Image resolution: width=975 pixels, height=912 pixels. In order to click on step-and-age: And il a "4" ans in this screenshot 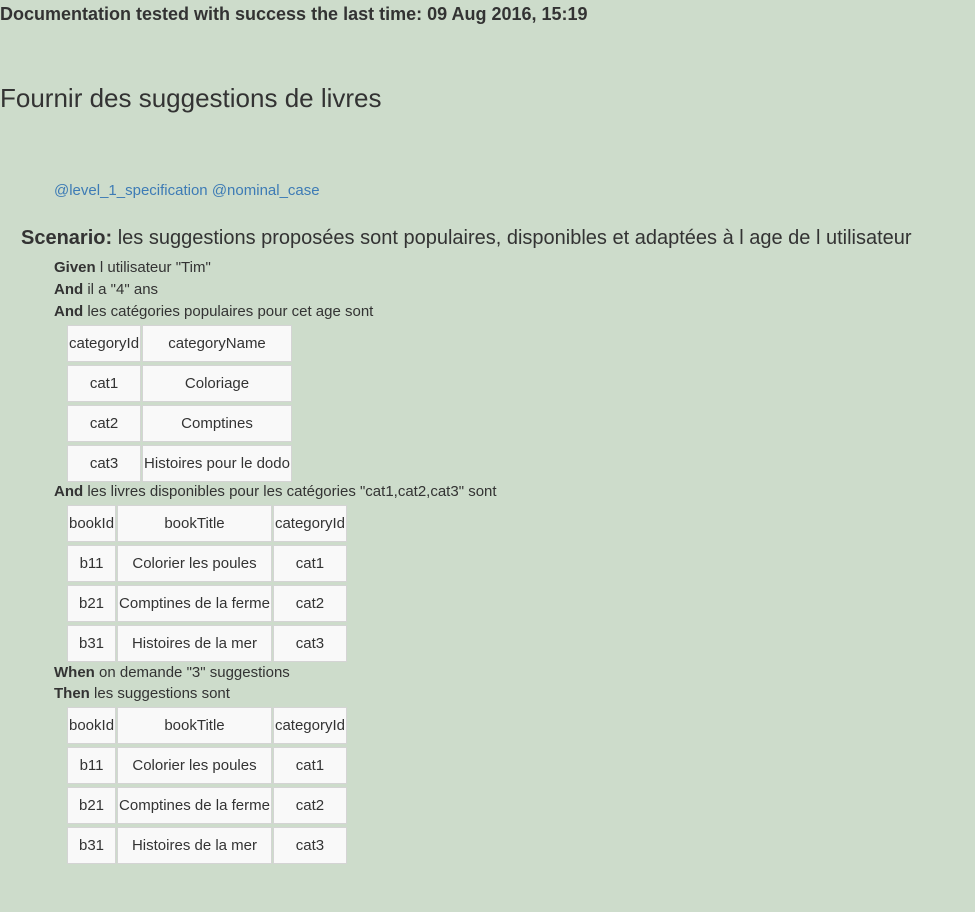, I will do `click(106, 290)`.